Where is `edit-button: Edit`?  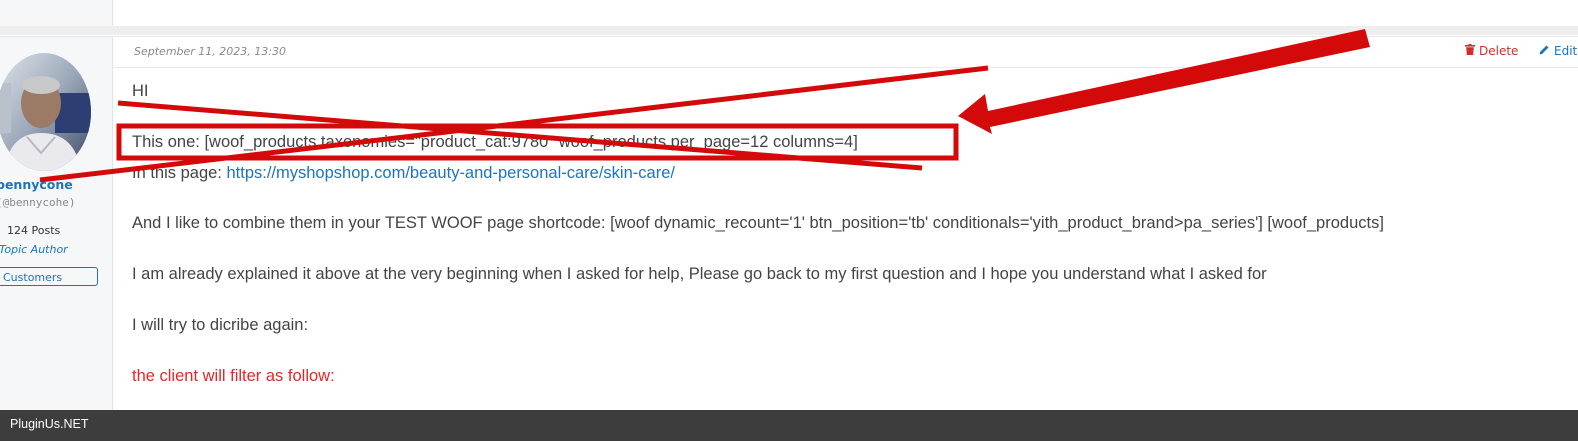 edit-button: Edit is located at coordinates (1558, 51).